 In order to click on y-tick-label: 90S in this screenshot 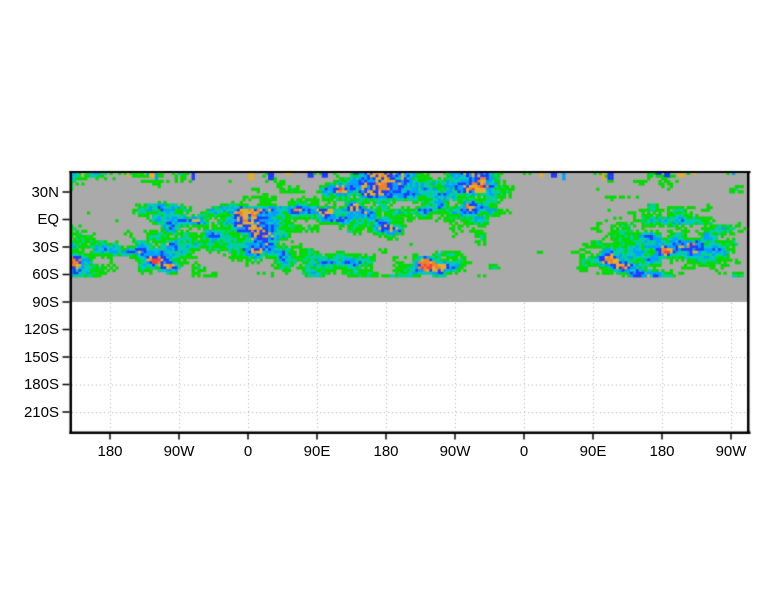, I will do `click(45, 302)`.